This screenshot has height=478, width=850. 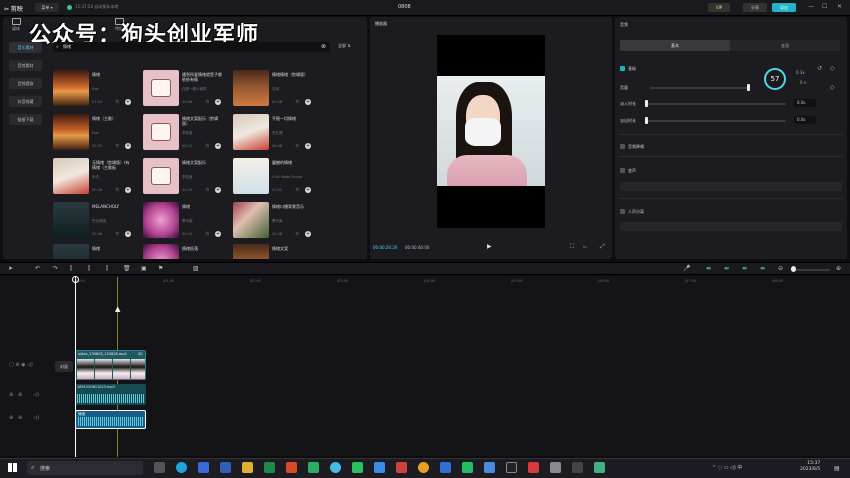 What do you see at coordinates (731, 226) in the screenshot?
I see `vocal-separate-select` at bounding box center [731, 226].